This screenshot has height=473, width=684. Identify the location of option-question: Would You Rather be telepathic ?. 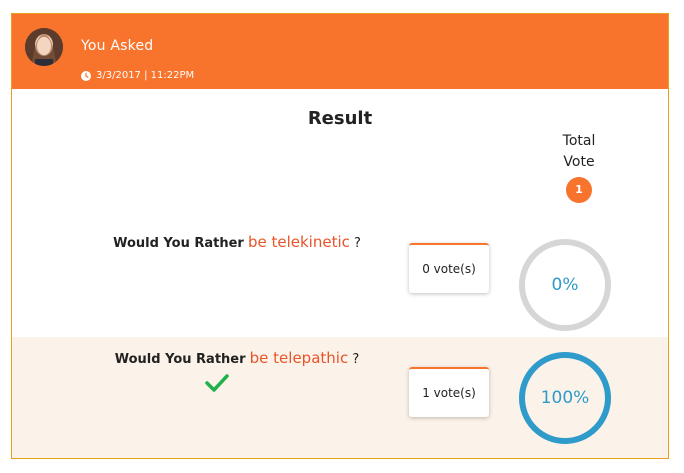
(237, 358).